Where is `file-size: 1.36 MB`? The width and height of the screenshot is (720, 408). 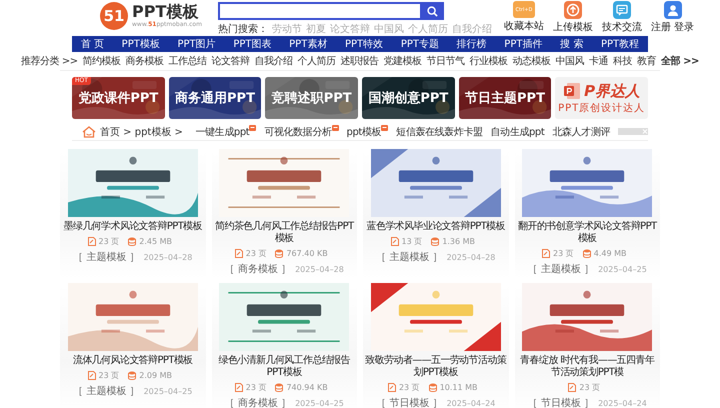
file-size: 1.36 MB is located at coordinates (458, 241).